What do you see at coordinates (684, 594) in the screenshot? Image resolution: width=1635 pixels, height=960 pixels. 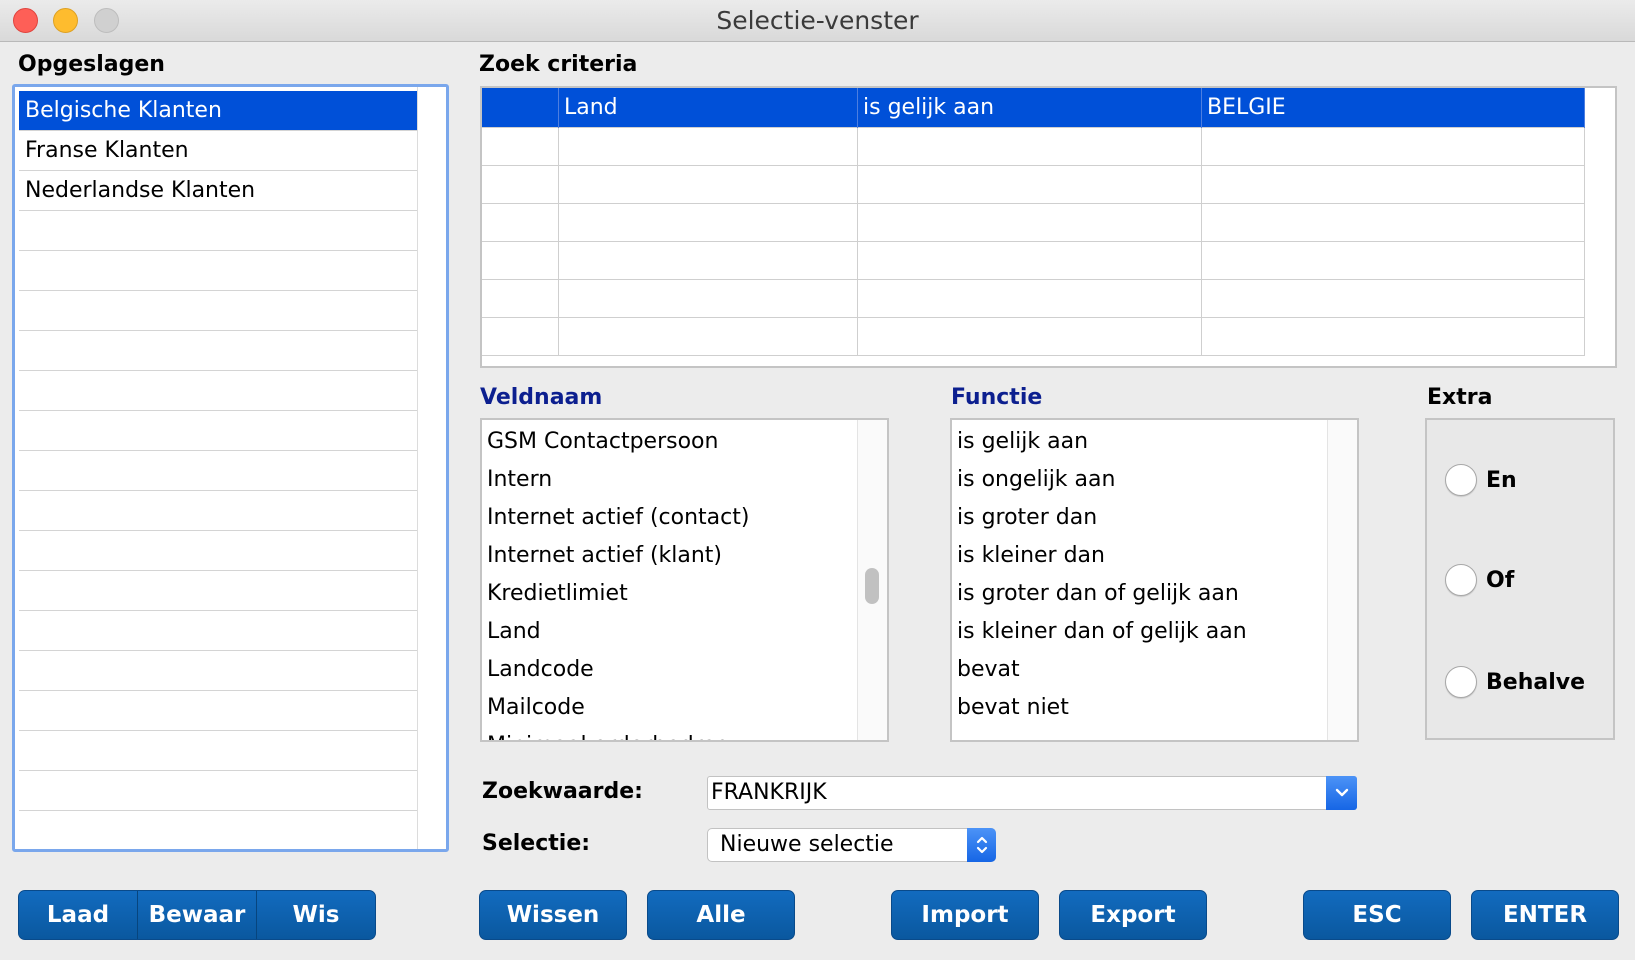 I see `field-list-item: Kredietlimiet` at bounding box center [684, 594].